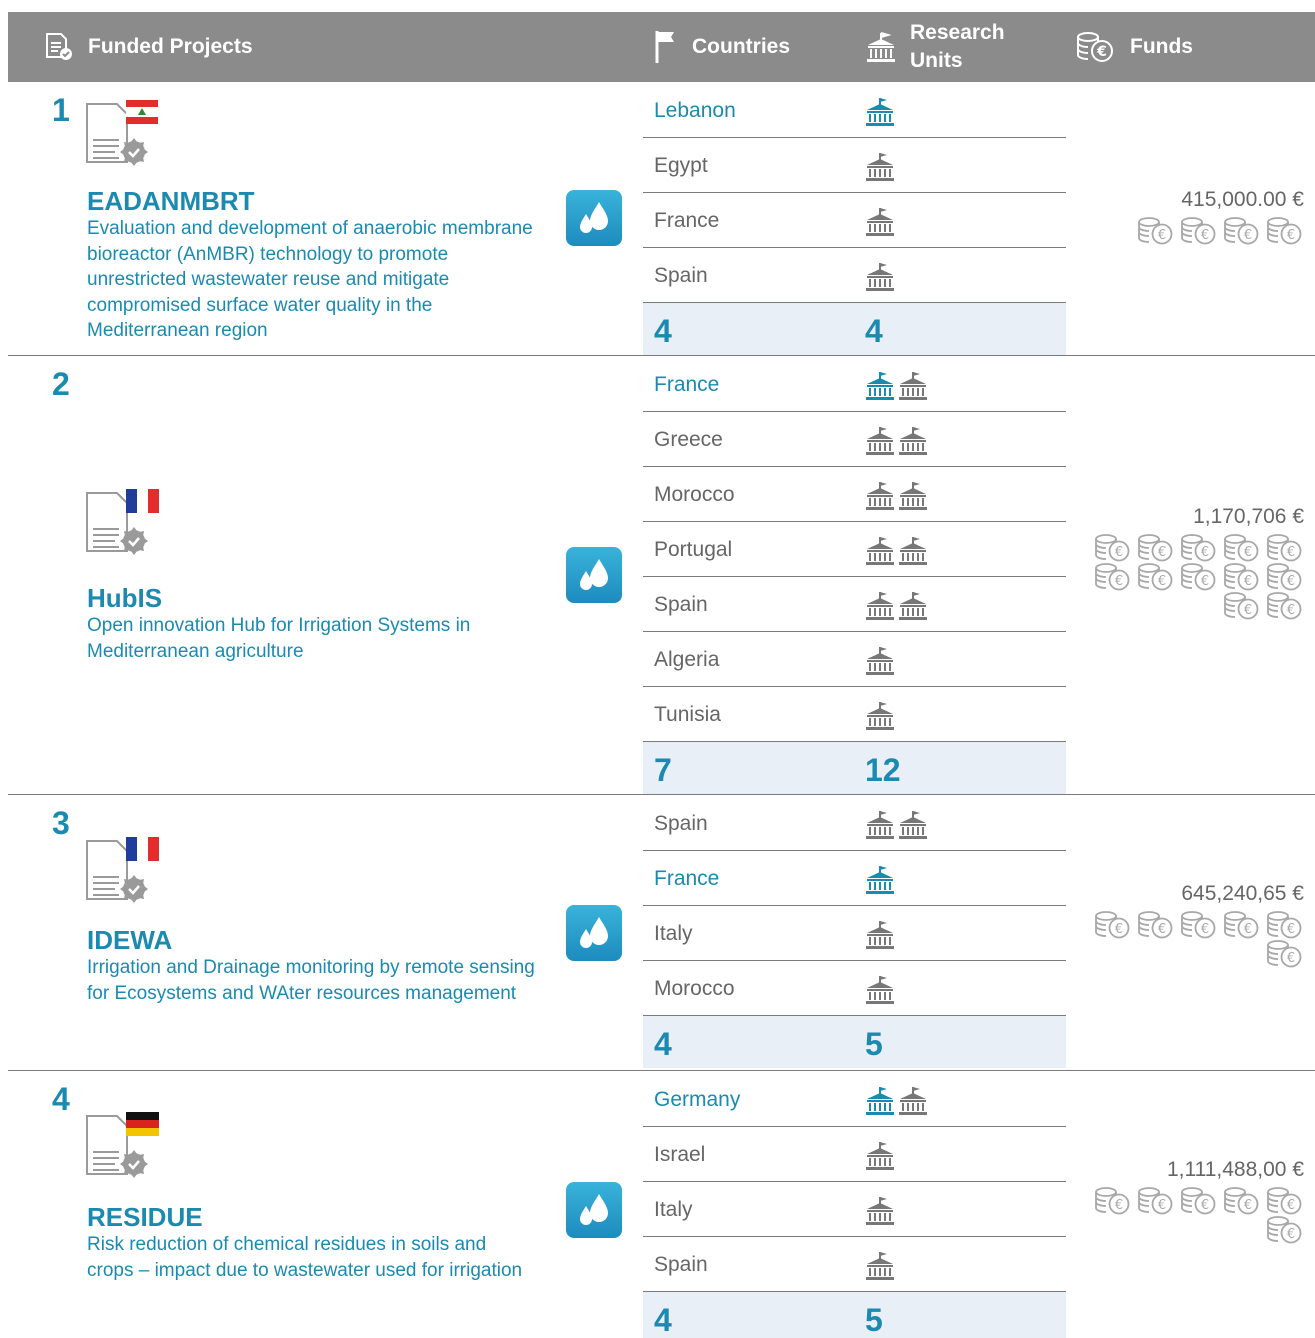  What do you see at coordinates (61, 110) in the screenshot?
I see `project-number: 1` at bounding box center [61, 110].